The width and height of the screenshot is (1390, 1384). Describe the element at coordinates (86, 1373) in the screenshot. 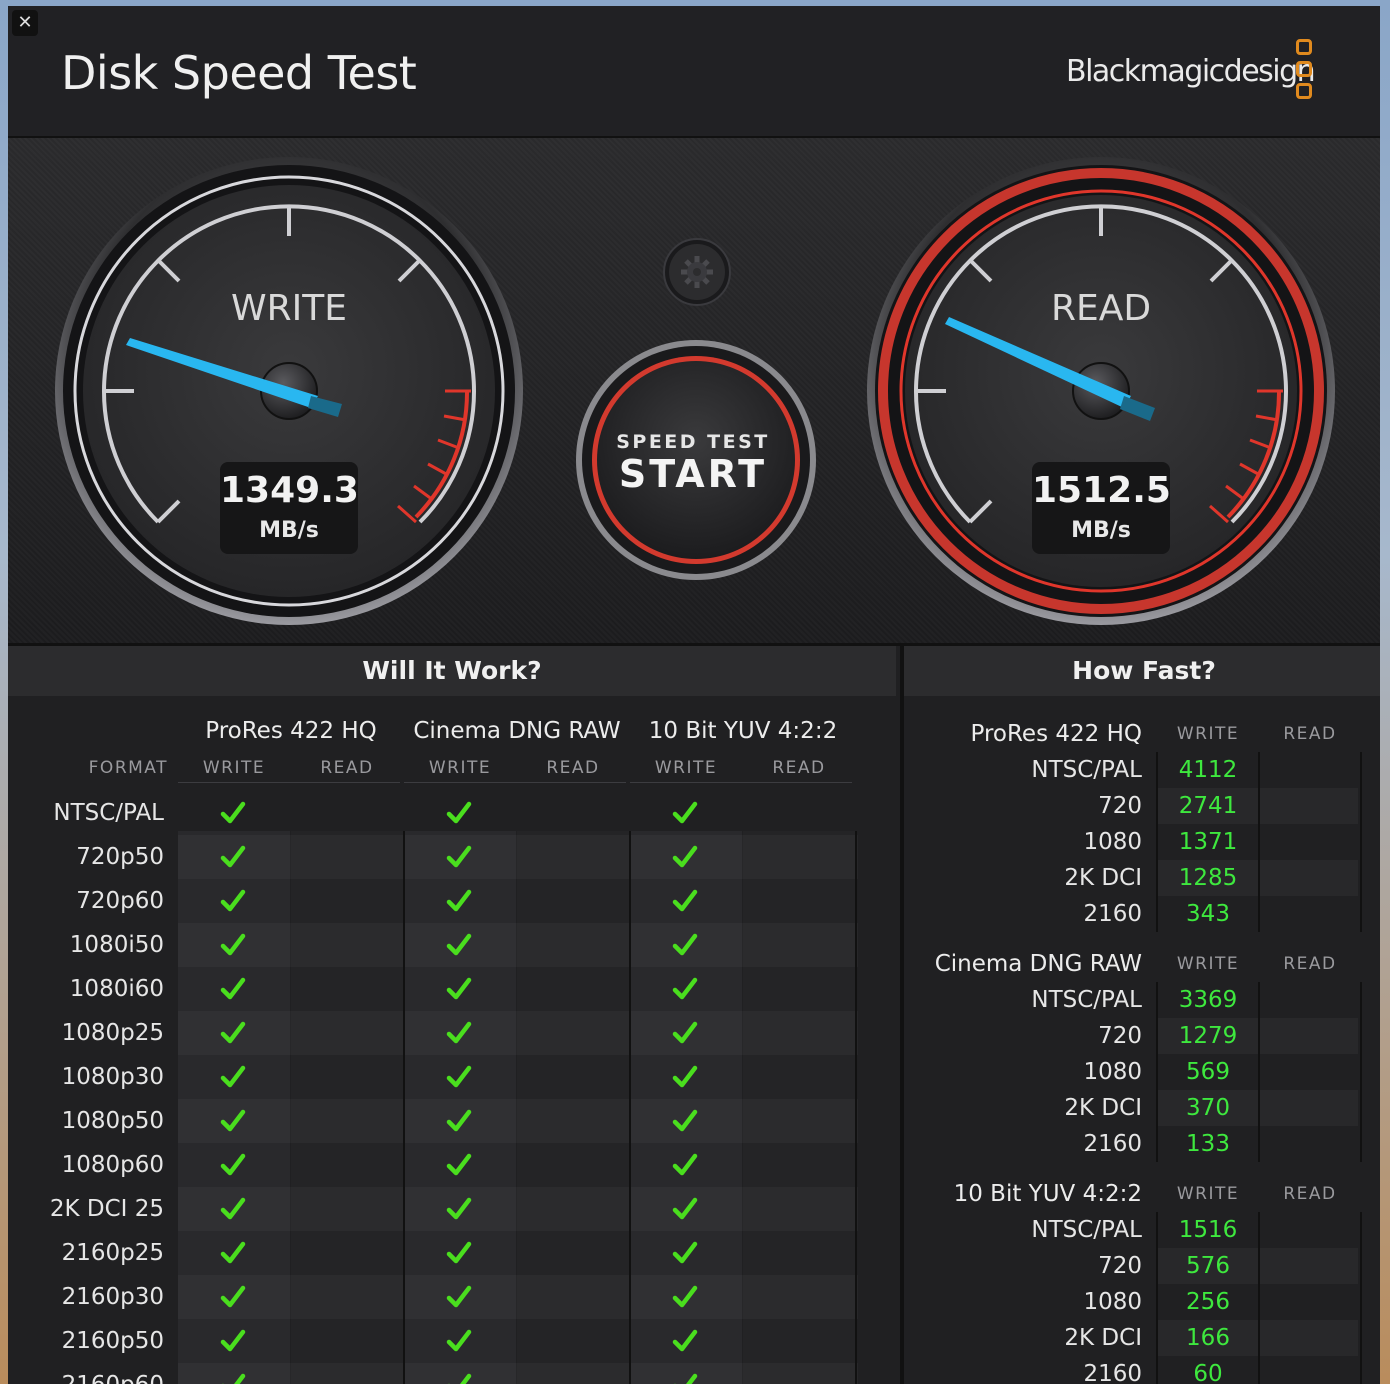

I see `format-label: 2160p60` at that location.